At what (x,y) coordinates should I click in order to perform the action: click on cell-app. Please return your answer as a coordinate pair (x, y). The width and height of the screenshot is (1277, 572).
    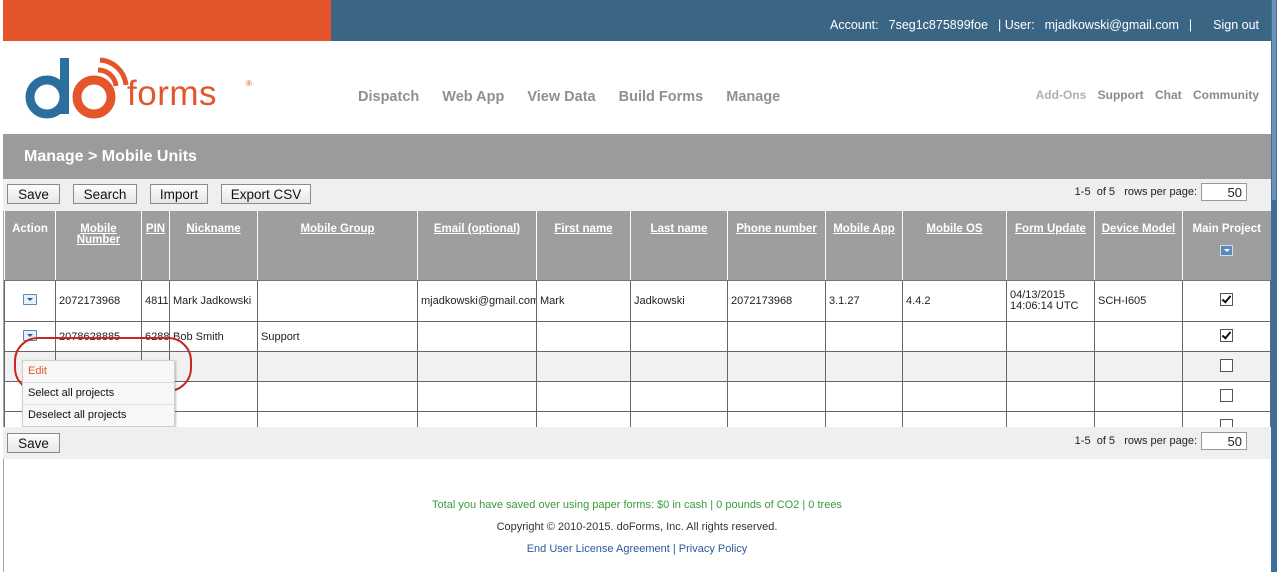
    Looking at the image, I should click on (864, 396).